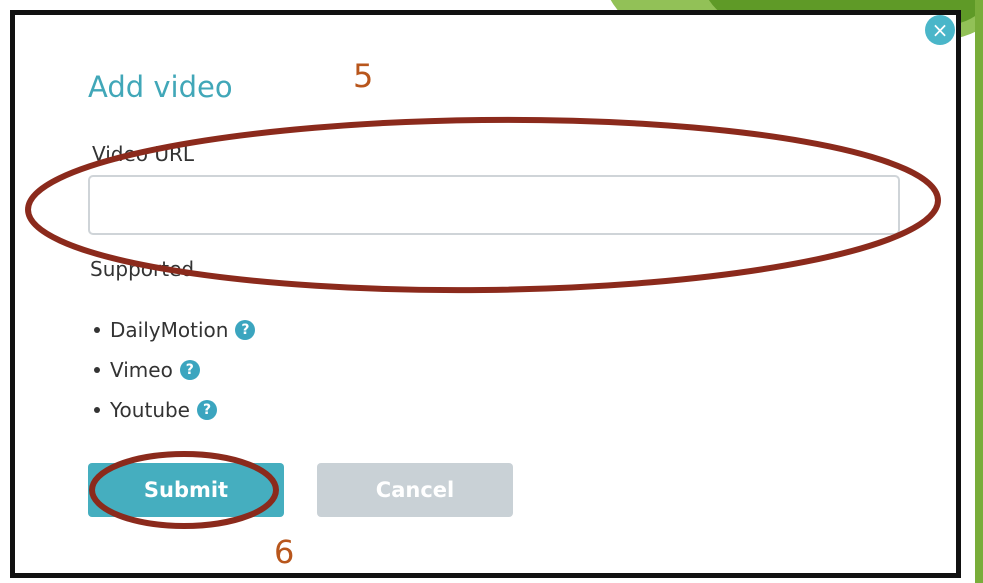 The height and width of the screenshot is (583, 983). Describe the element at coordinates (150, 410) in the screenshot. I see `provider-name: Youtube` at that location.